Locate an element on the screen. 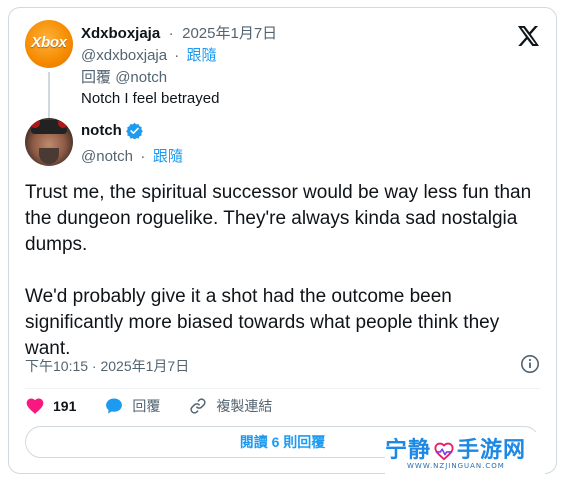 This screenshot has width=565, height=479. x-logo-icon is located at coordinates (528, 36).